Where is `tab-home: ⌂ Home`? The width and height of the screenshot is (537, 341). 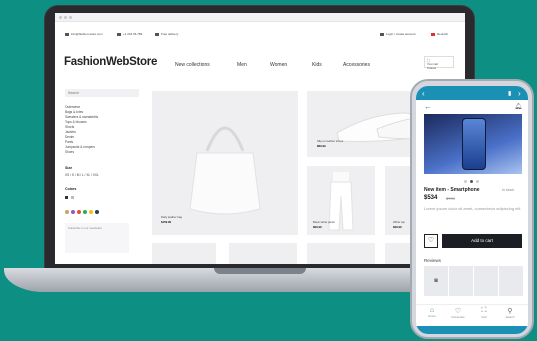
tab-home: ⌂ Home is located at coordinates (432, 312).